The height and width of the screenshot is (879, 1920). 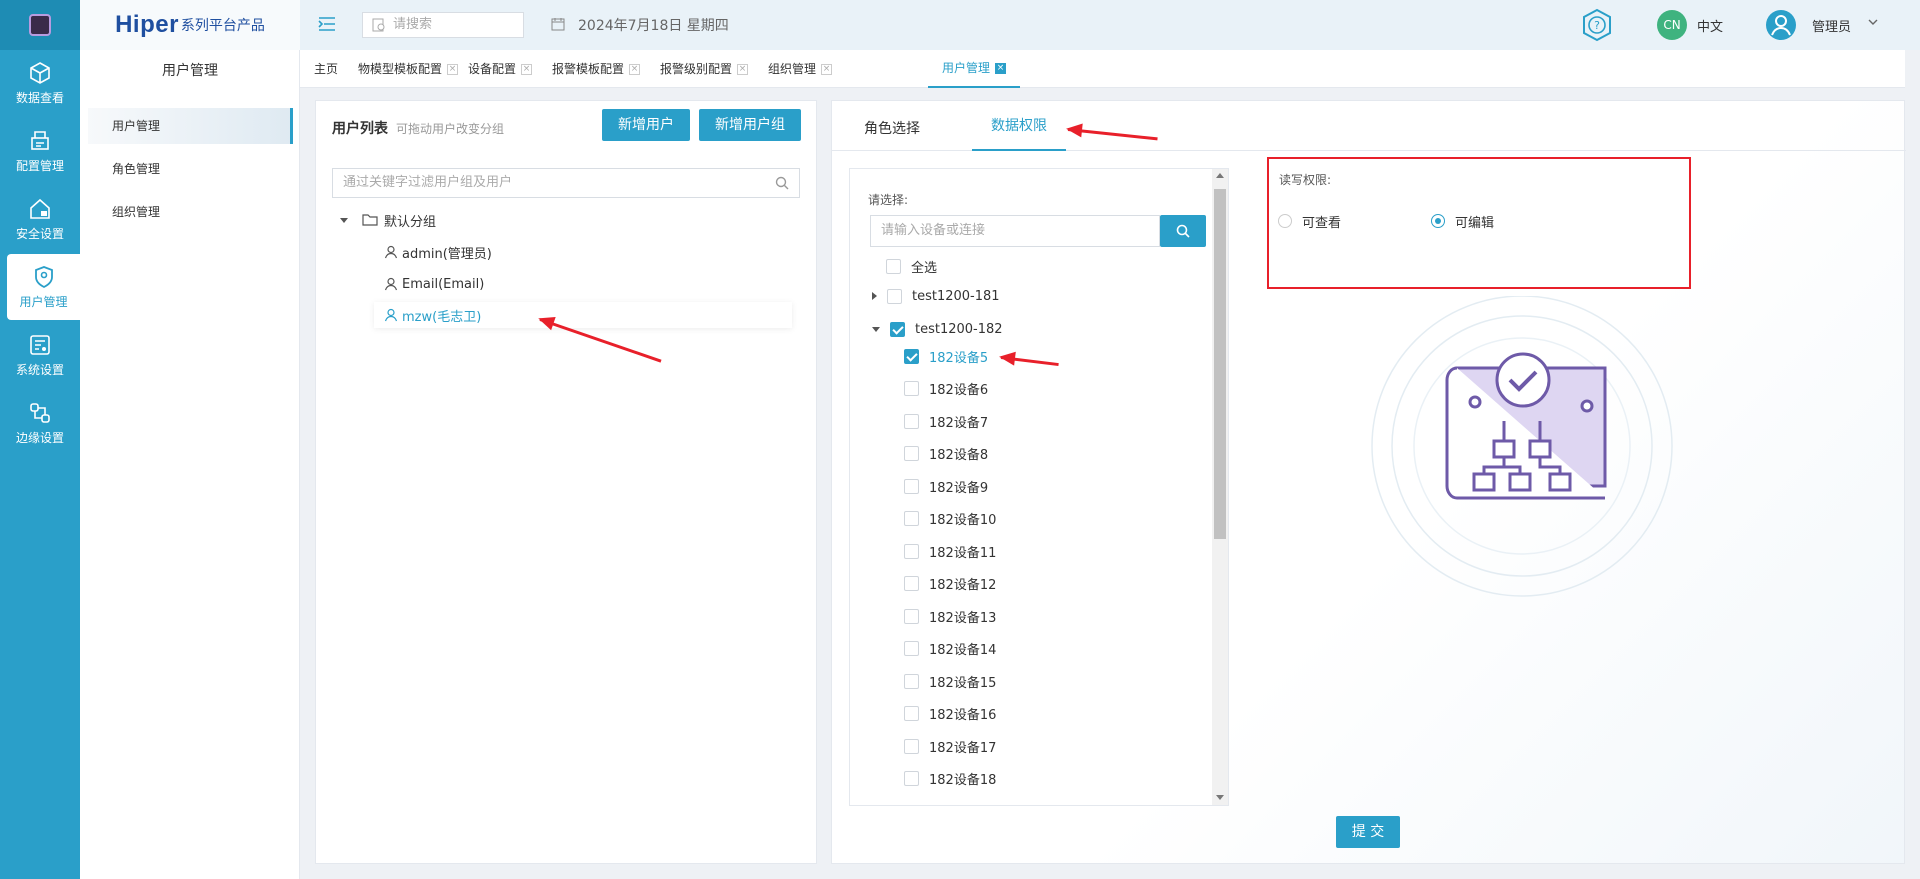 I want to click on device-item: 182设备17, so click(x=950, y=746).